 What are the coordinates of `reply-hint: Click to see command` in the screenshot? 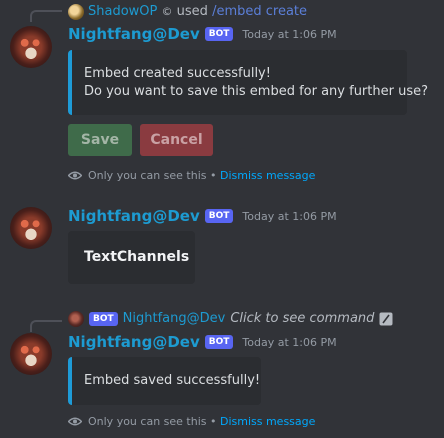 It's located at (302, 318).